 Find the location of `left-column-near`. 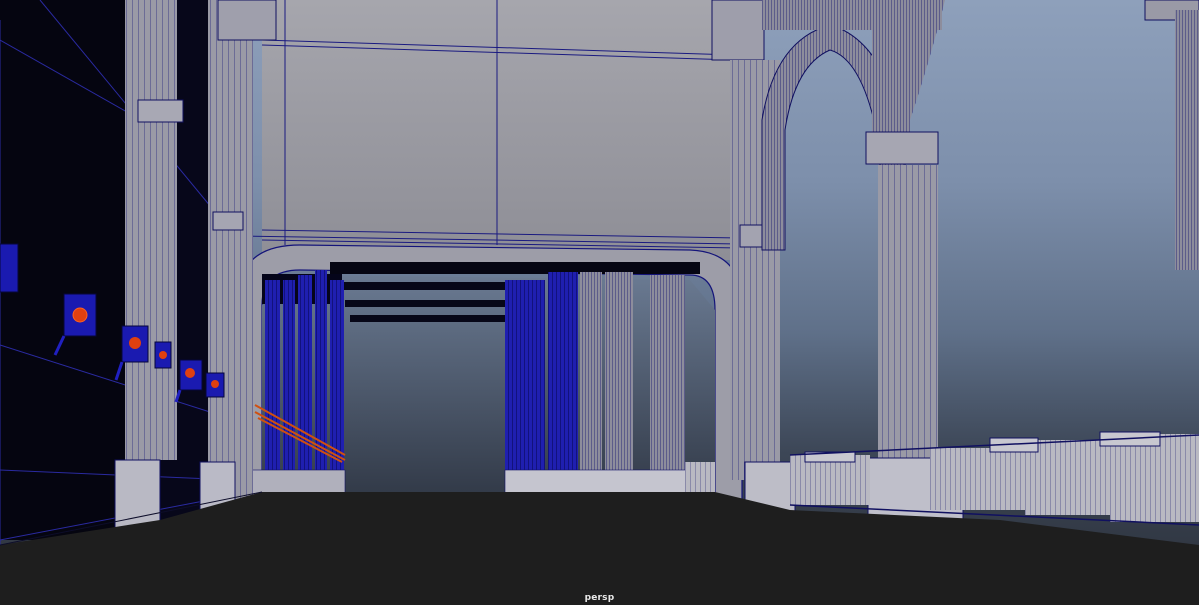

left-column-near is located at coordinates (149, 265).